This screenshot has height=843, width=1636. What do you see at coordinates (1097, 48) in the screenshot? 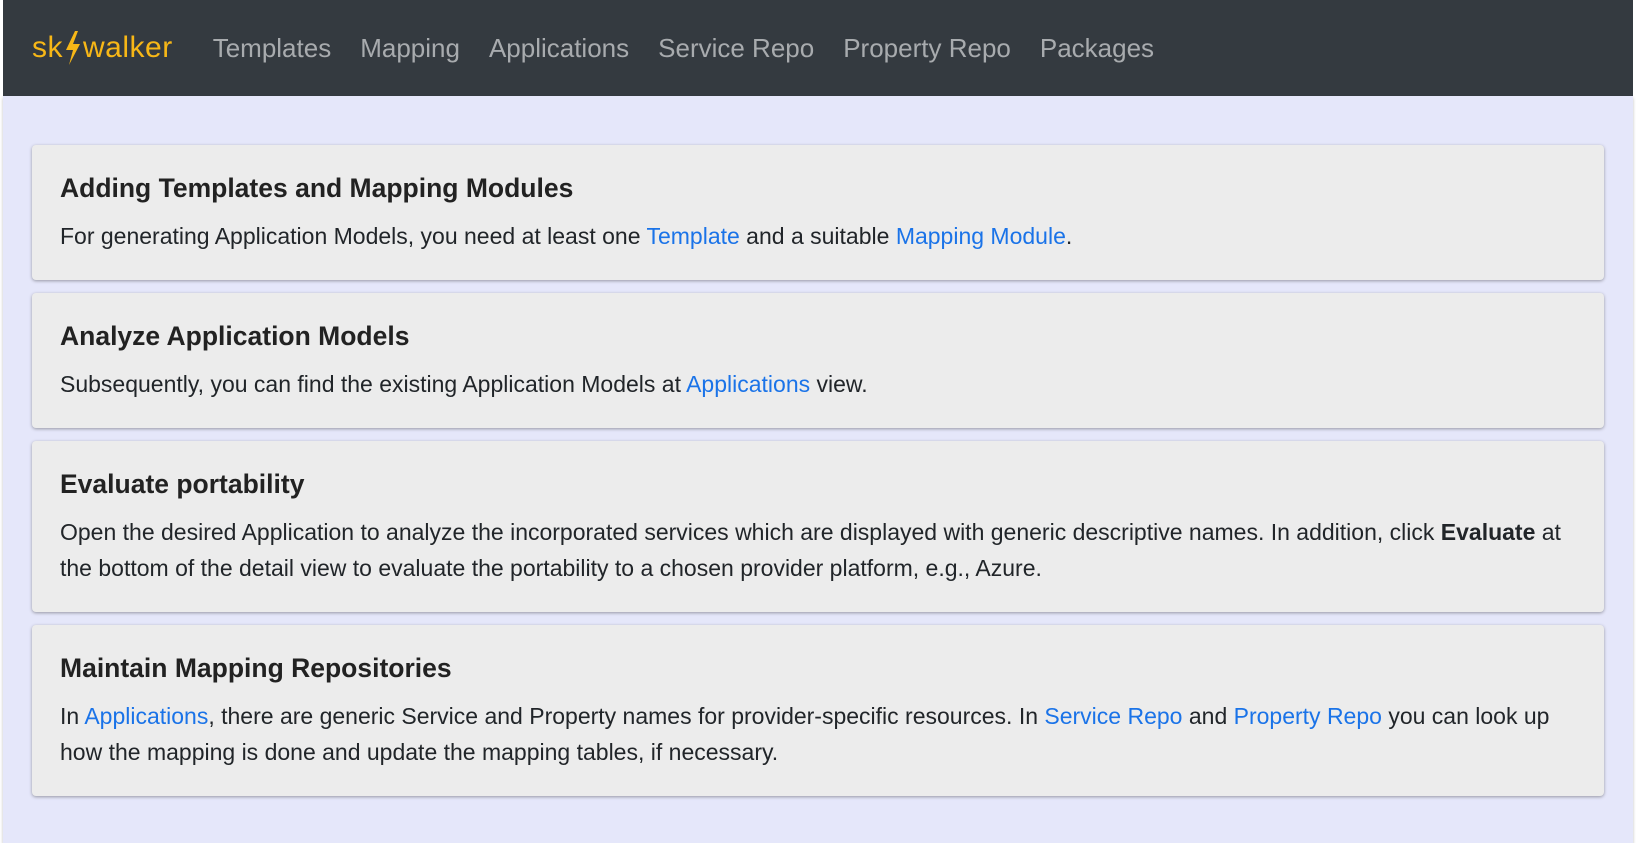
I see `nav-packages: Packages` at bounding box center [1097, 48].